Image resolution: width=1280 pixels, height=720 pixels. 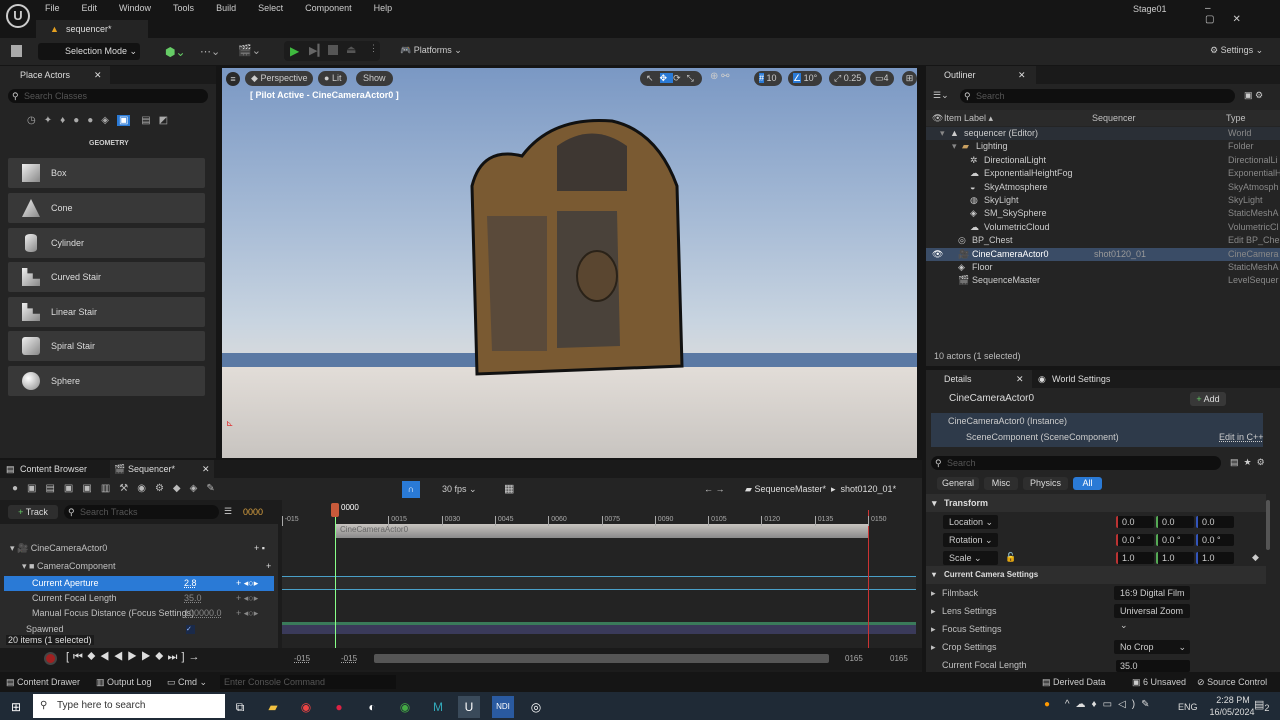 I want to click on section-bar: CineCameraActor0, so click(x=602, y=531).